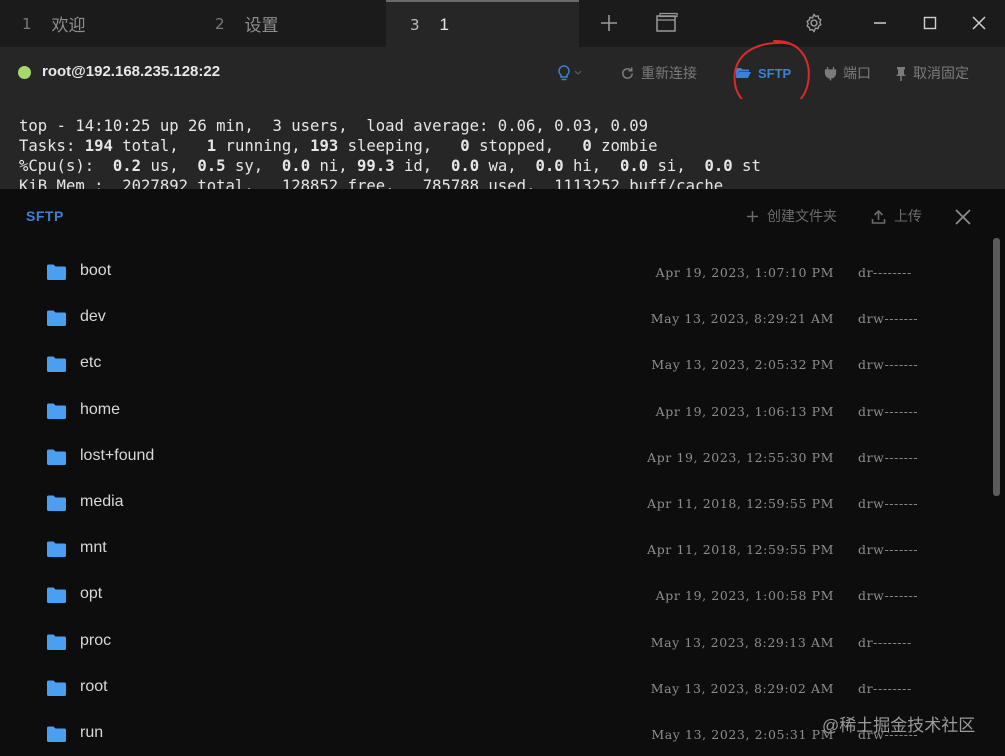 The image size is (1005, 756). I want to click on file-name: root, so click(94, 686).